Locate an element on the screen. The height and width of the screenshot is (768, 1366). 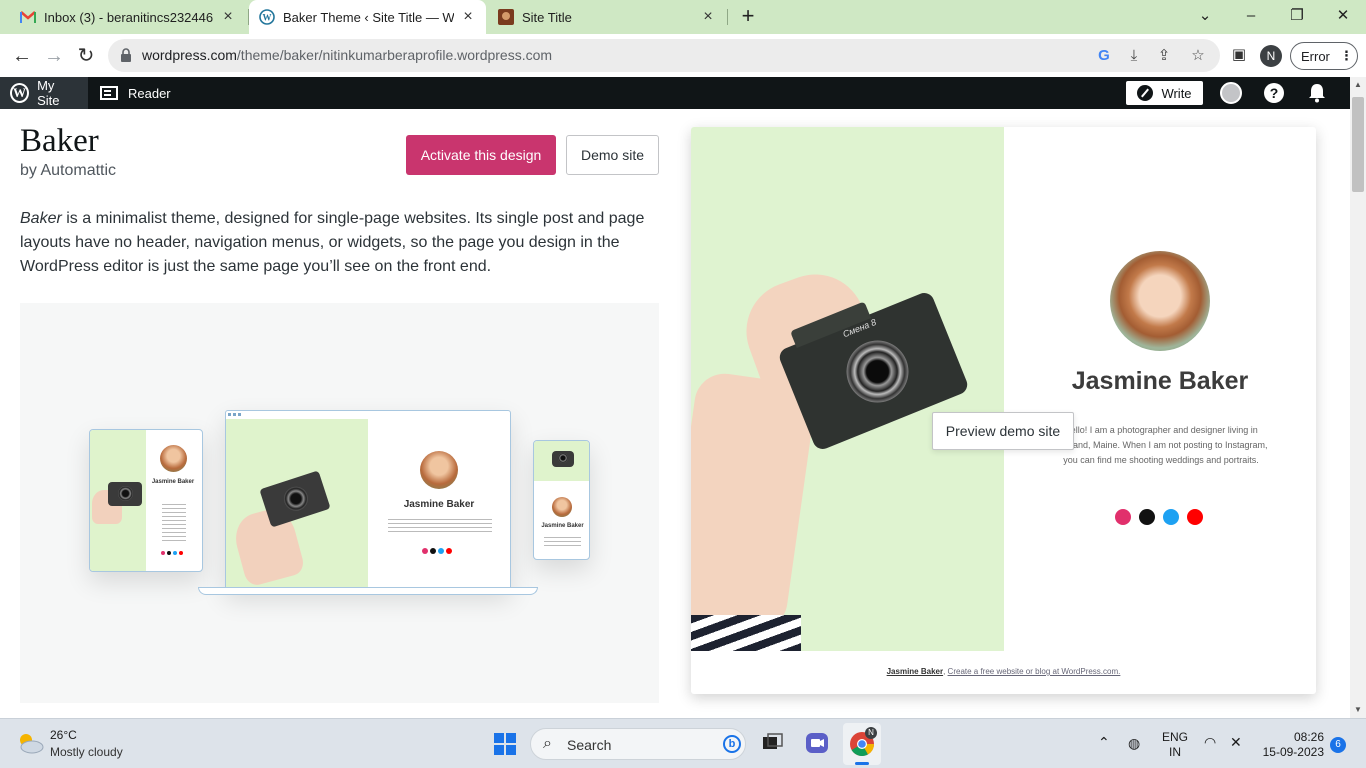
region-code: IN is located at coordinates (1175, 752).